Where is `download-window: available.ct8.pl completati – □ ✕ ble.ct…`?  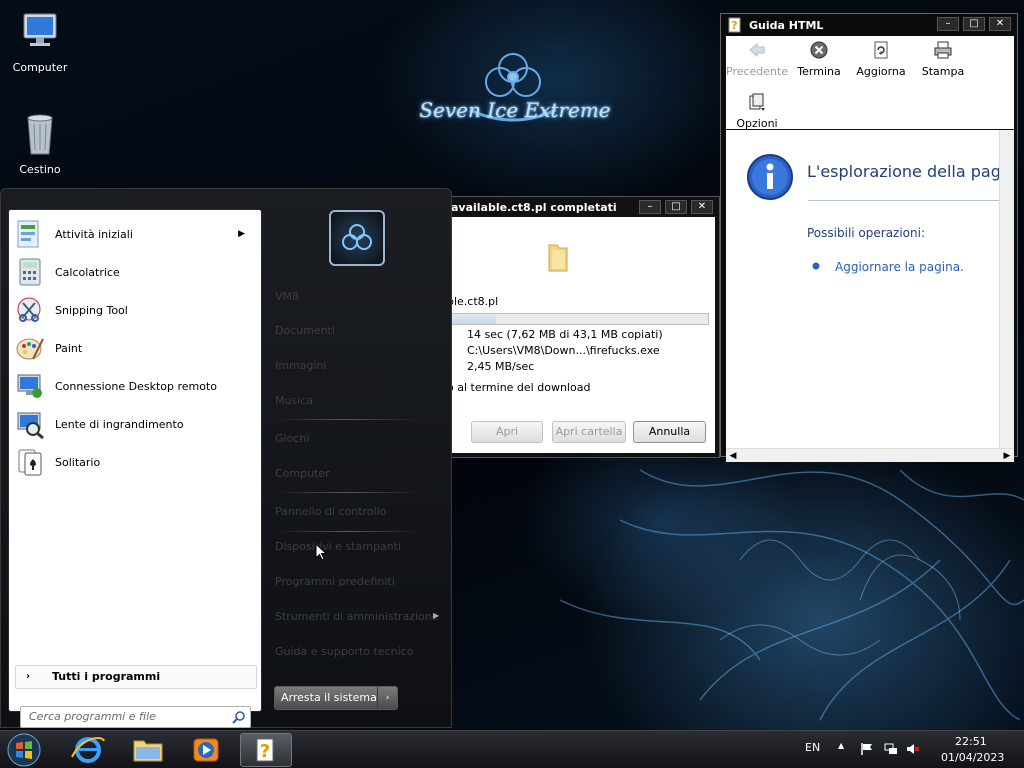
download-window: available.ct8.pl completati – □ ✕ ble.ct… is located at coordinates (570, 327).